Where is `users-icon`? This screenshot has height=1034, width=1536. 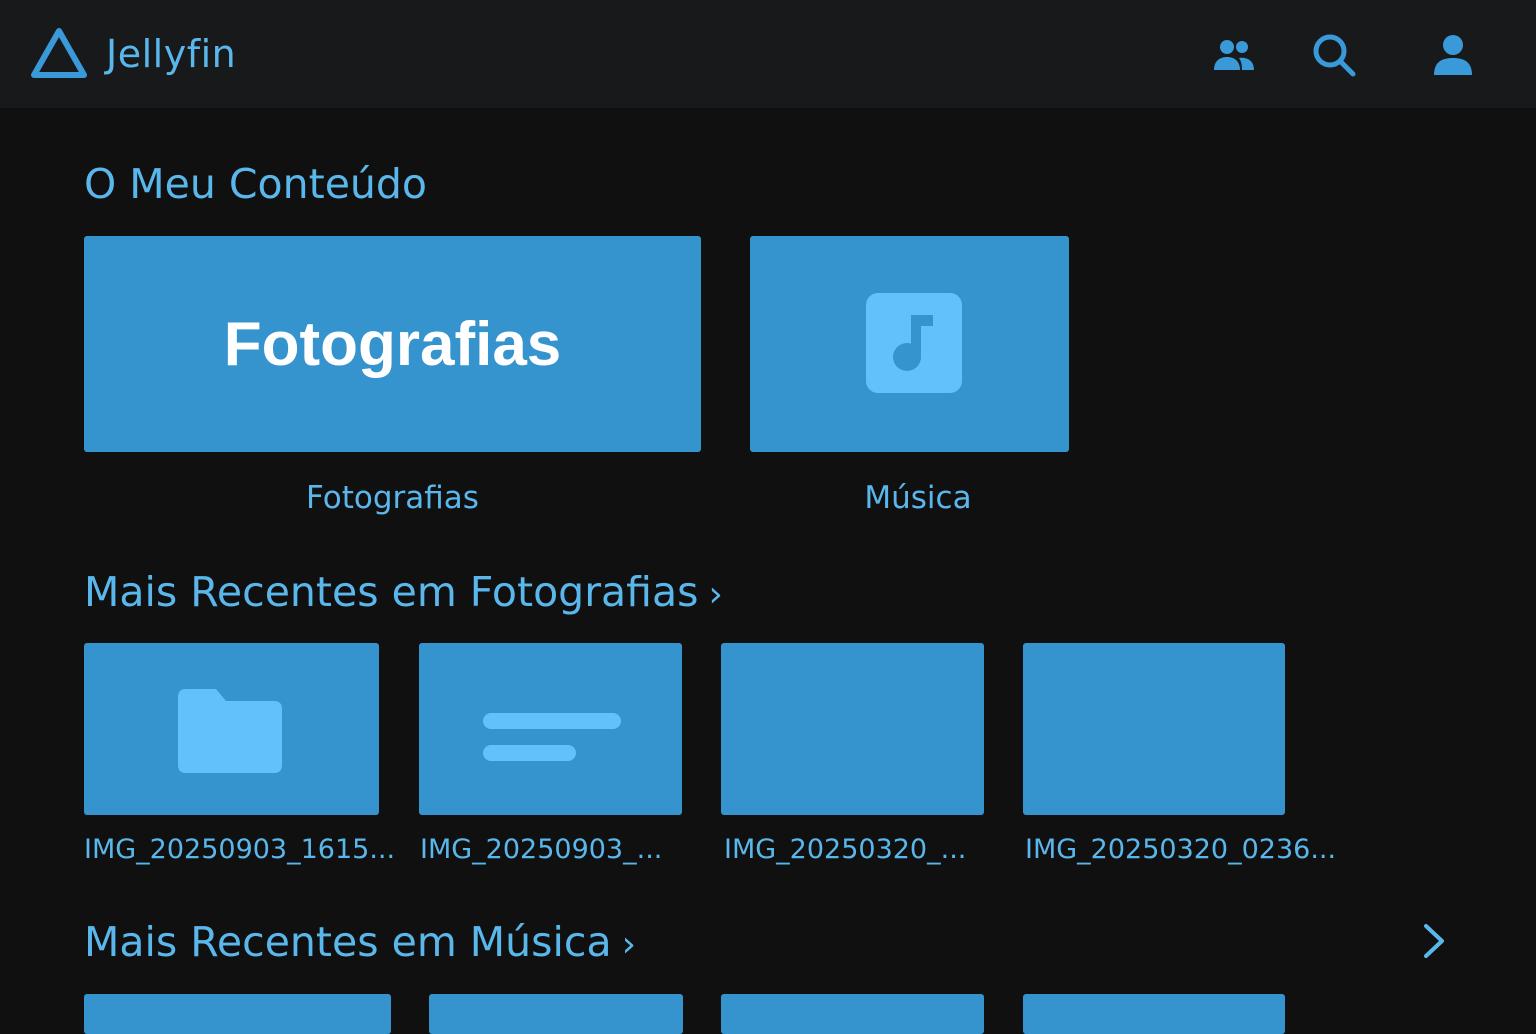 users-icon is located at coordinates (1234, 55).